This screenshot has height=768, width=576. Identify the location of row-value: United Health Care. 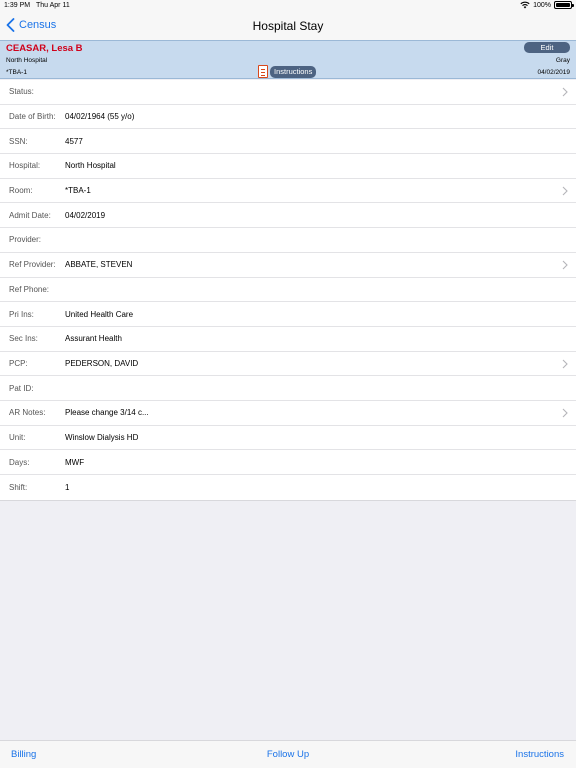
(99, 314).